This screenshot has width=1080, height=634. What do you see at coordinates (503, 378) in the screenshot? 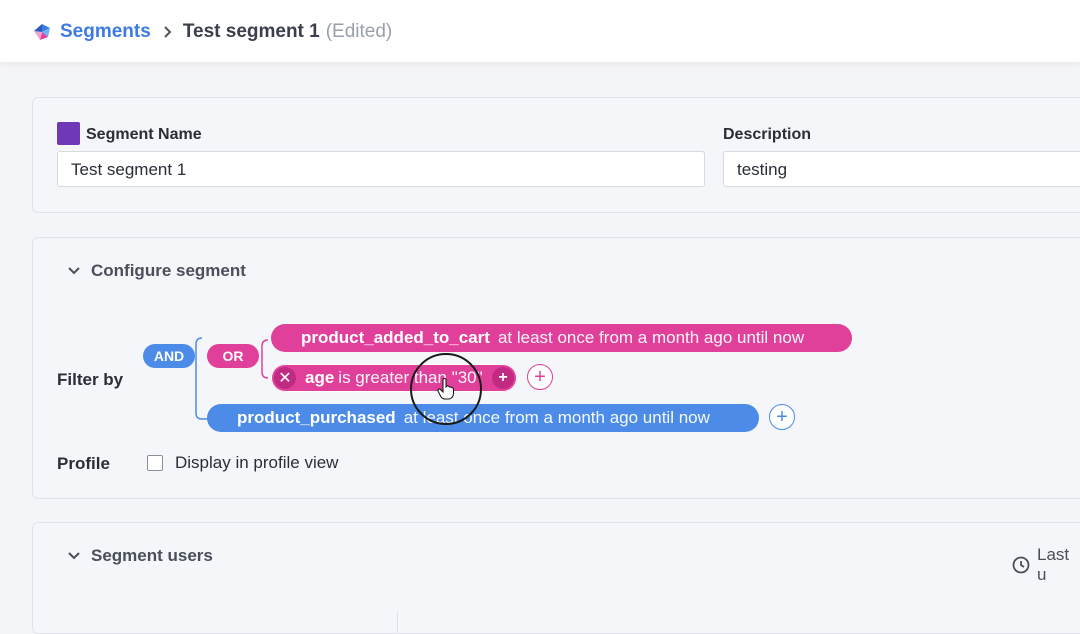
I see `add-subfilter-icon: +` at bounding box center [503, 378].